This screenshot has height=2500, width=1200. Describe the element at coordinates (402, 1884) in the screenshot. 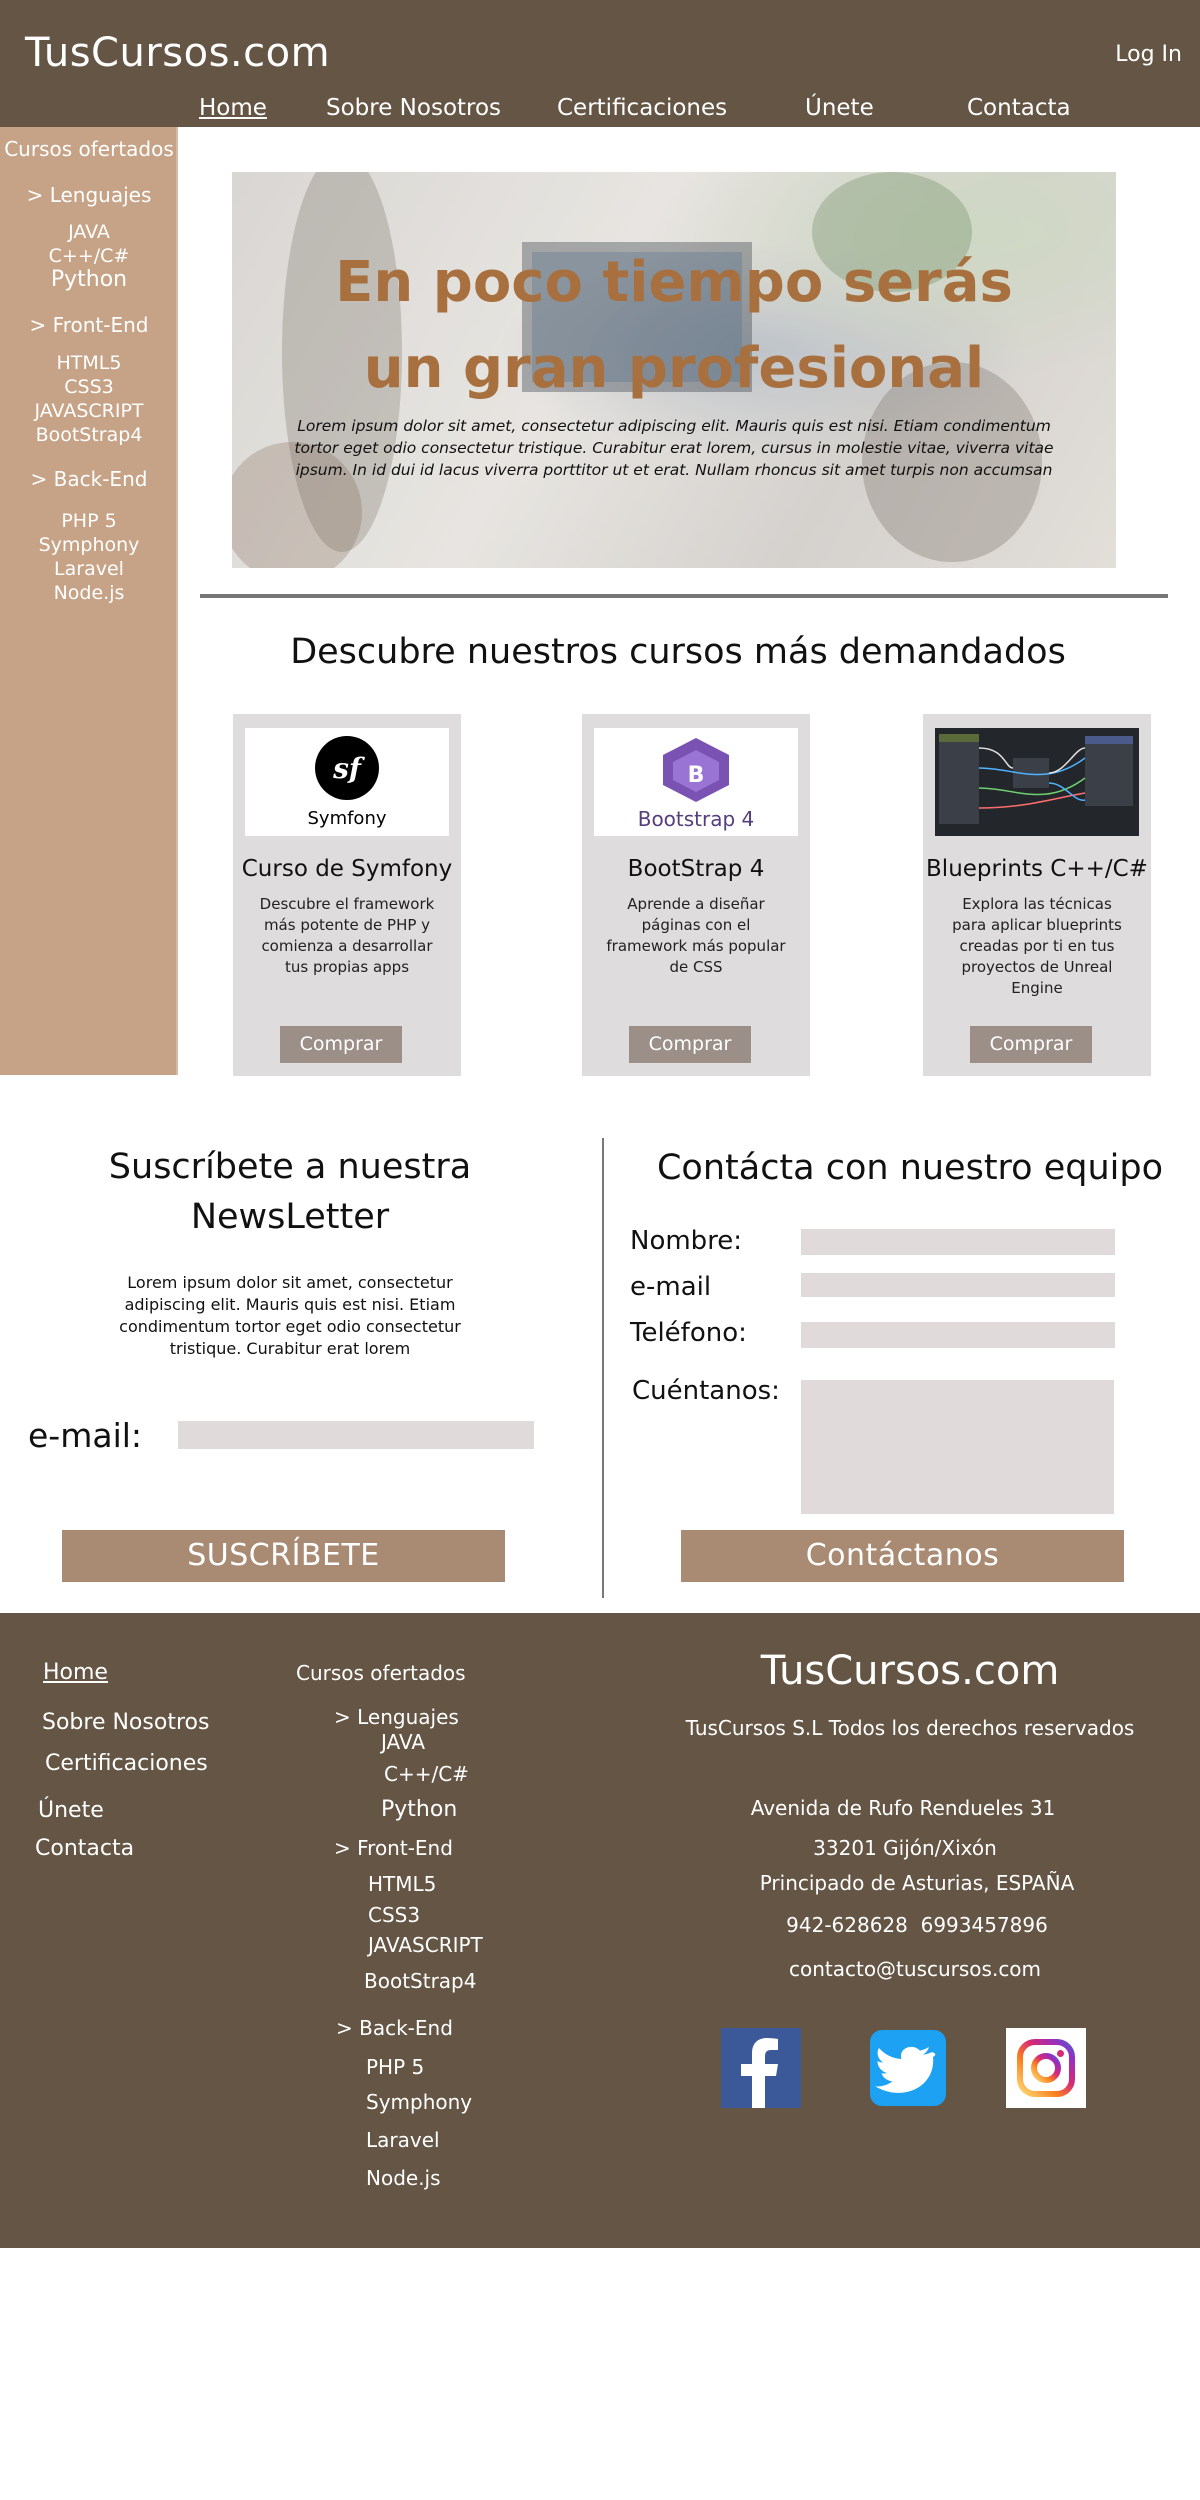

I see `footer-item-html5: HTML5` at that location.